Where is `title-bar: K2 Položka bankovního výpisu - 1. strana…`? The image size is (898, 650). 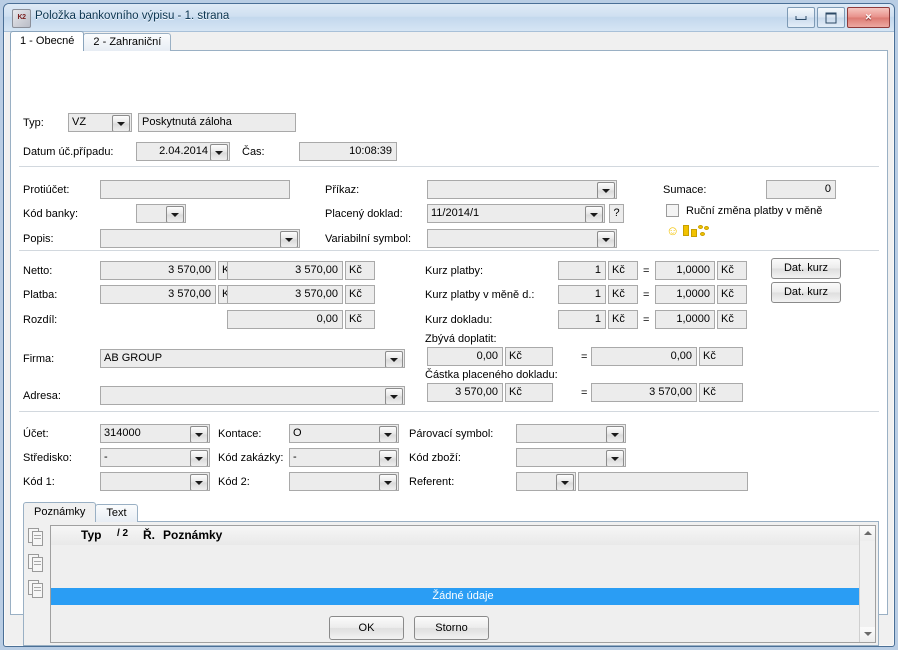 title-bar: K2 Položka bankovního výpisu - 1. strana… is located at coordinates (449, 18).